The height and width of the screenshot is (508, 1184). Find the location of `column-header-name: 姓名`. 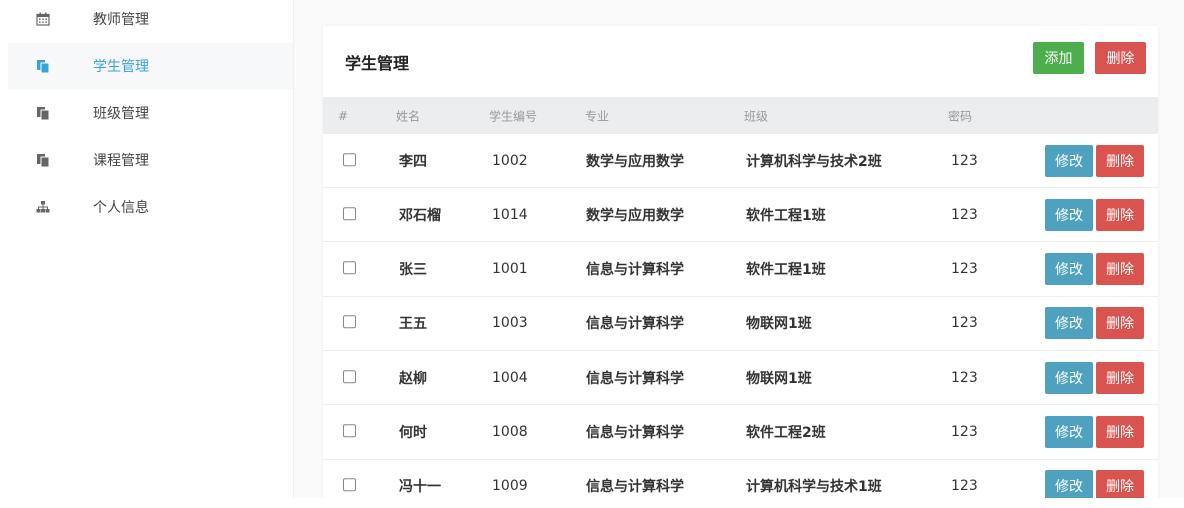

column-header-name: 姓名 is located at coordinates (408, 116).